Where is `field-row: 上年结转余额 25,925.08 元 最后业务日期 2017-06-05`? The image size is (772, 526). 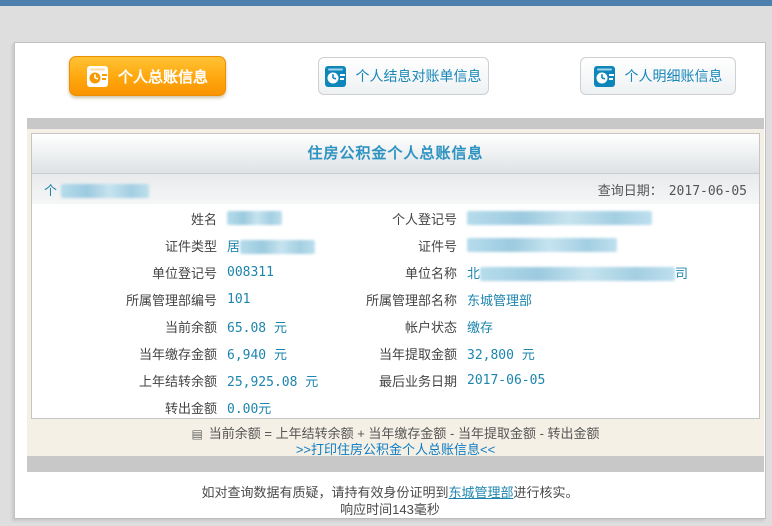
field-row: 上年结转余额 25,925.08 元 最后业务日期 2017-06-05 is located at coordinates (395, 380).